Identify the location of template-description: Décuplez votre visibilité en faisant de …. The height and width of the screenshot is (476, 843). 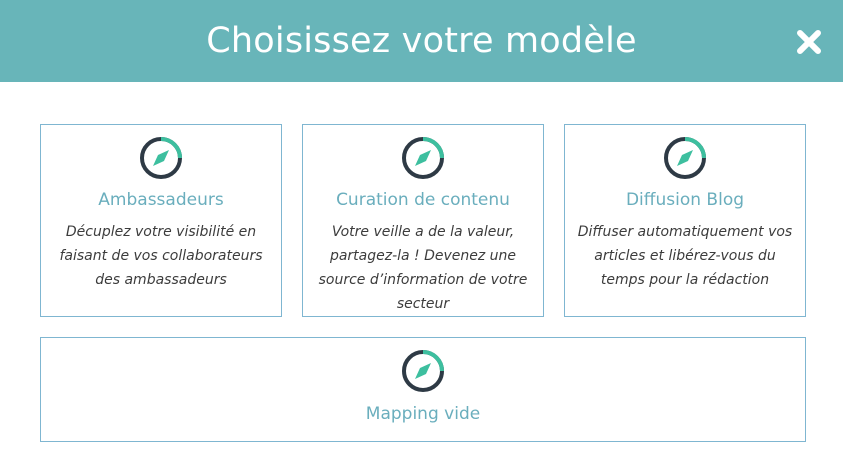
(161, 256).